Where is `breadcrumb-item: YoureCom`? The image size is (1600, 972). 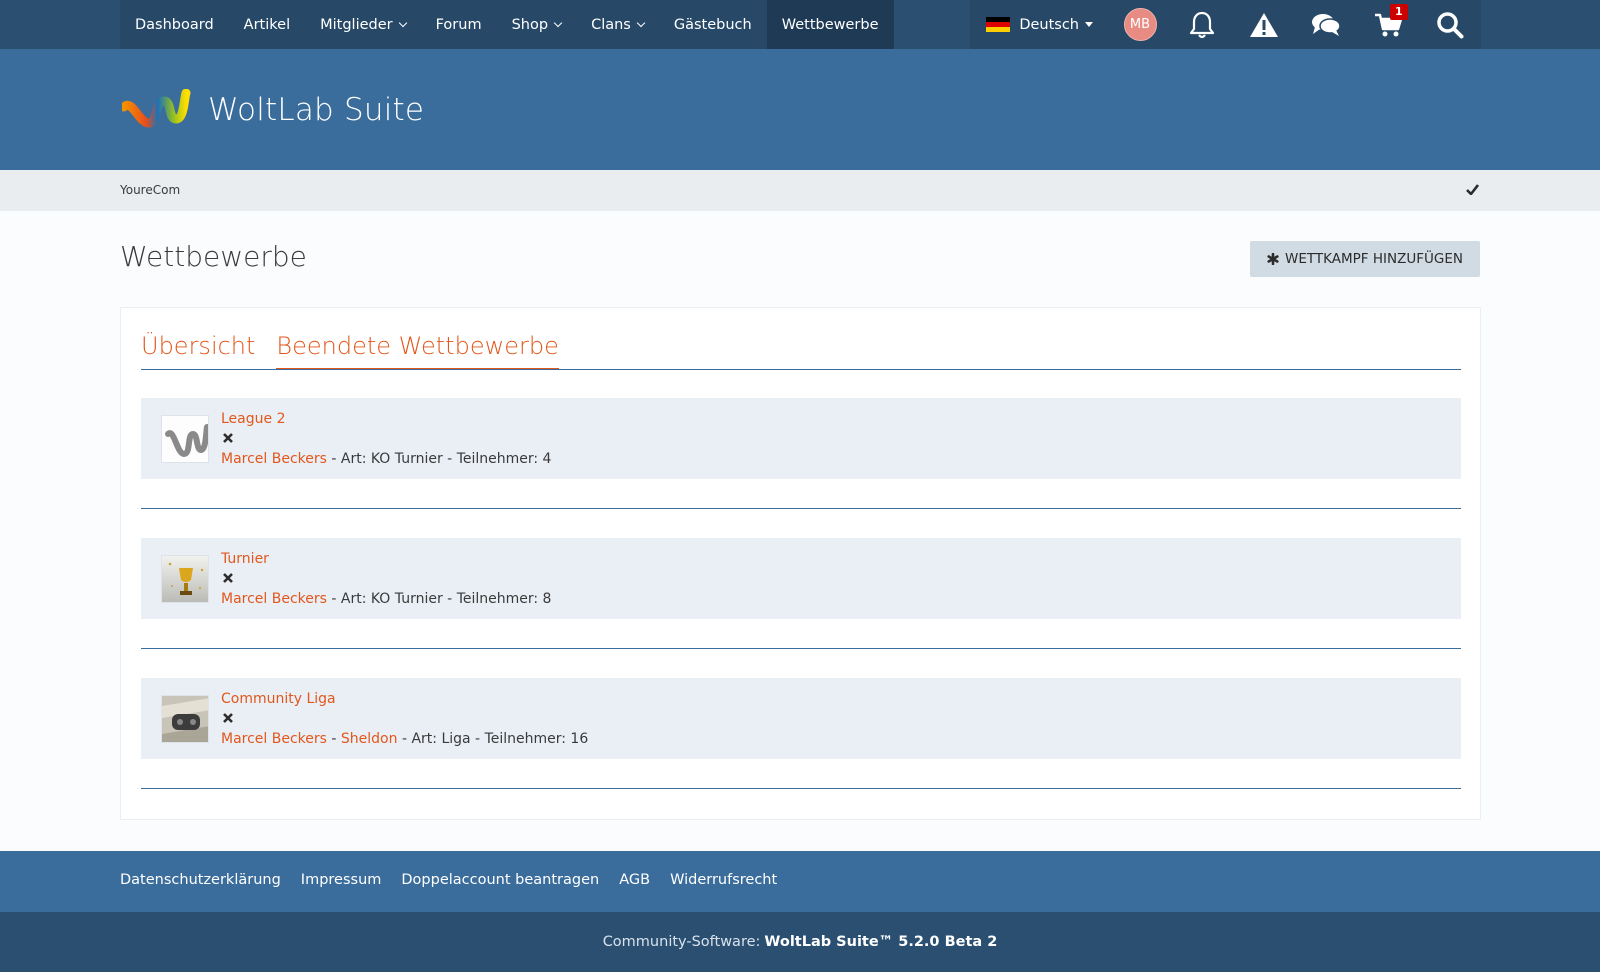 breadcrumb-item: YoureCom is located at coordinates (150, 190).